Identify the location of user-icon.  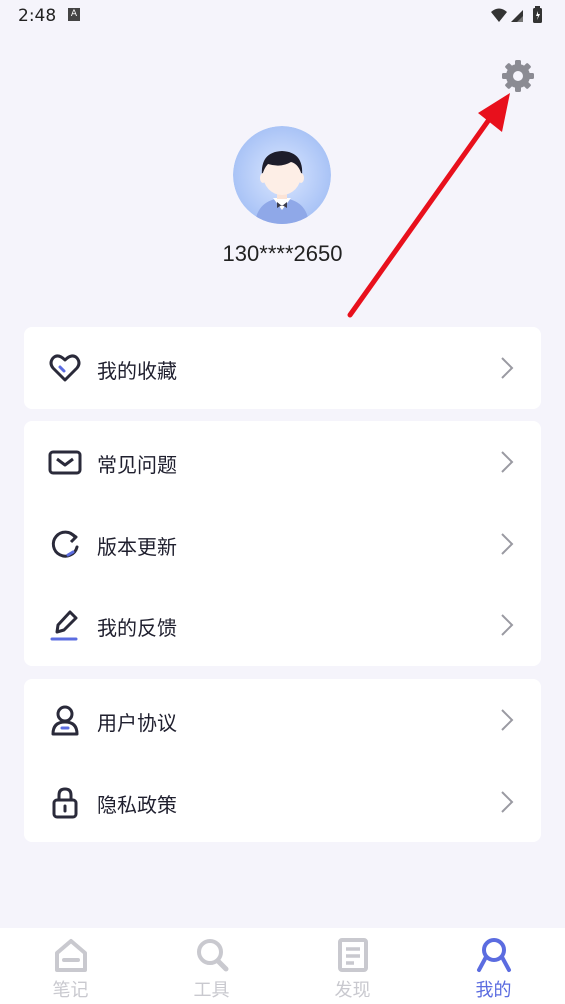
(65, 720).